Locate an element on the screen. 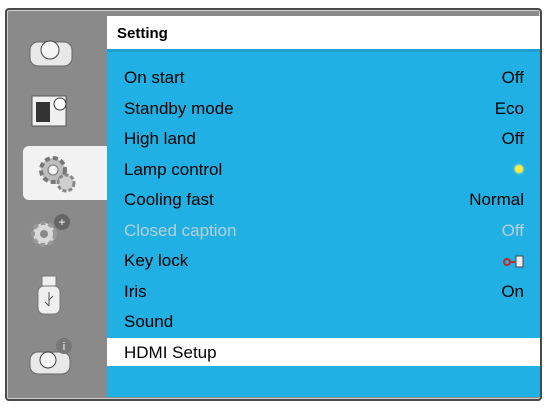 Image resolution: width=553 pixels, height=410 pixels. row-hdmi-setup: HDMI Setup is located at coordinates (323, 351).